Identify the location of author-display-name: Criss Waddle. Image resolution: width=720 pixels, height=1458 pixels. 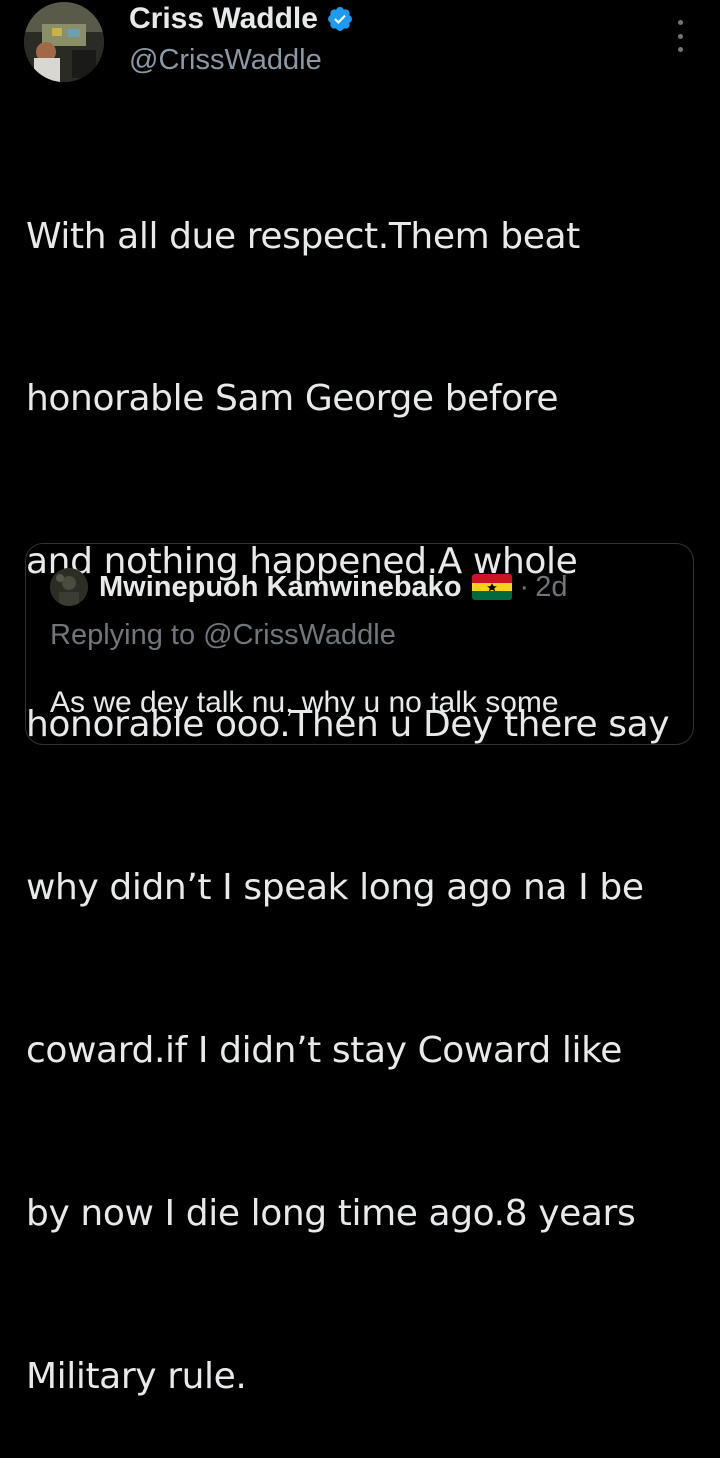
(223, 19).